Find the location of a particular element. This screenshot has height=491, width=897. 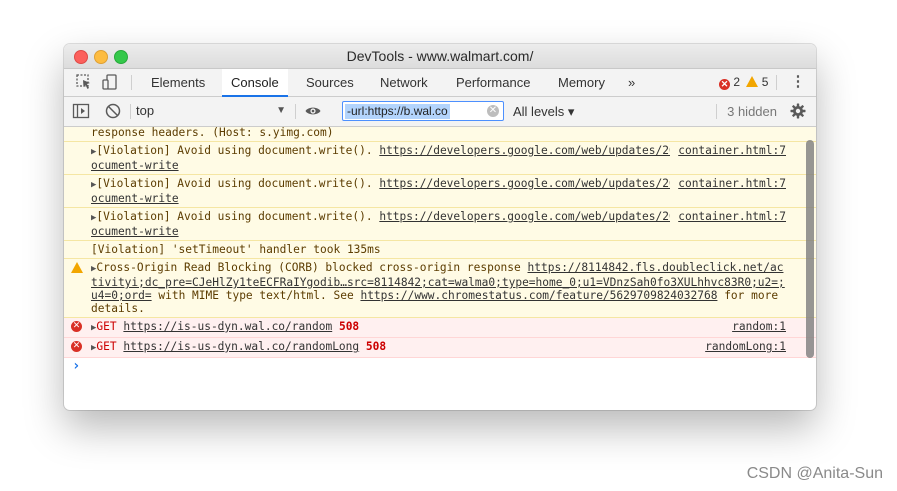

tab-memory: Memory is located at coordinates (581, 82).